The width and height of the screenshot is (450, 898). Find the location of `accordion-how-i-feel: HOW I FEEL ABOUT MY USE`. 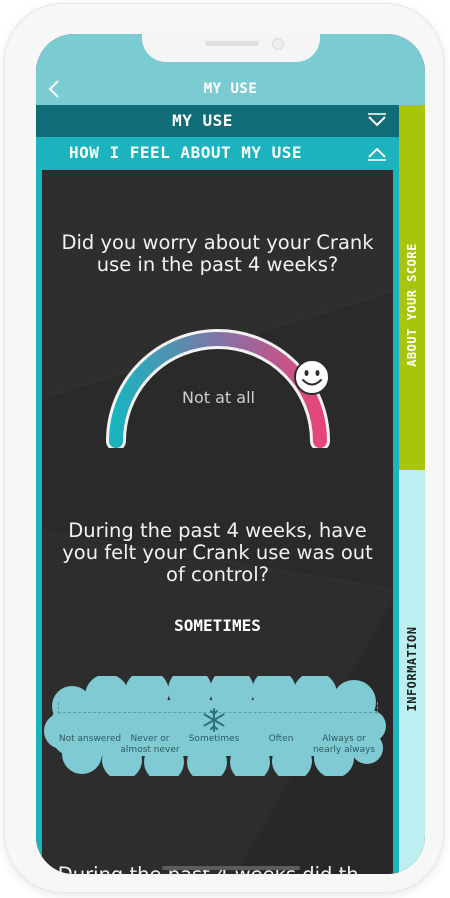

accordion-how-i-feel: HOW I FEEL ABOUT MY USE is located at coordinates (217, 153).